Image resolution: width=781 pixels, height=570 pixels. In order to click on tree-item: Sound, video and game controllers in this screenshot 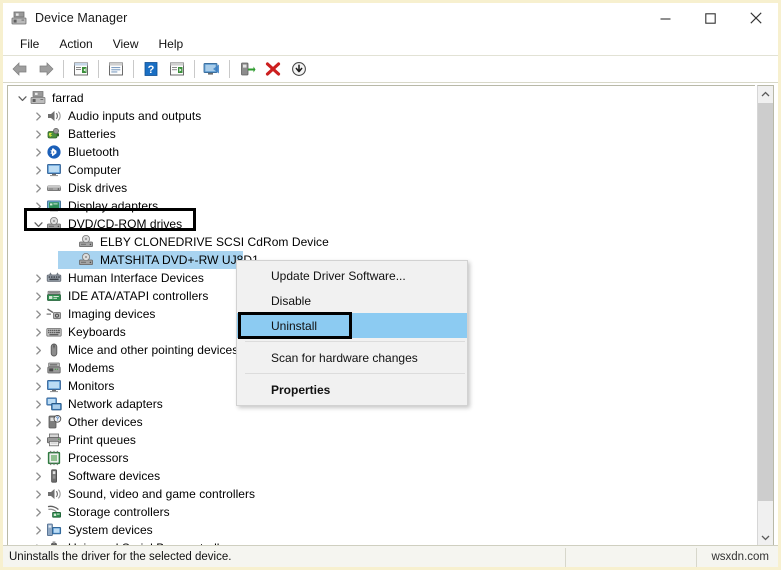, I will do `click(381, 494)`.